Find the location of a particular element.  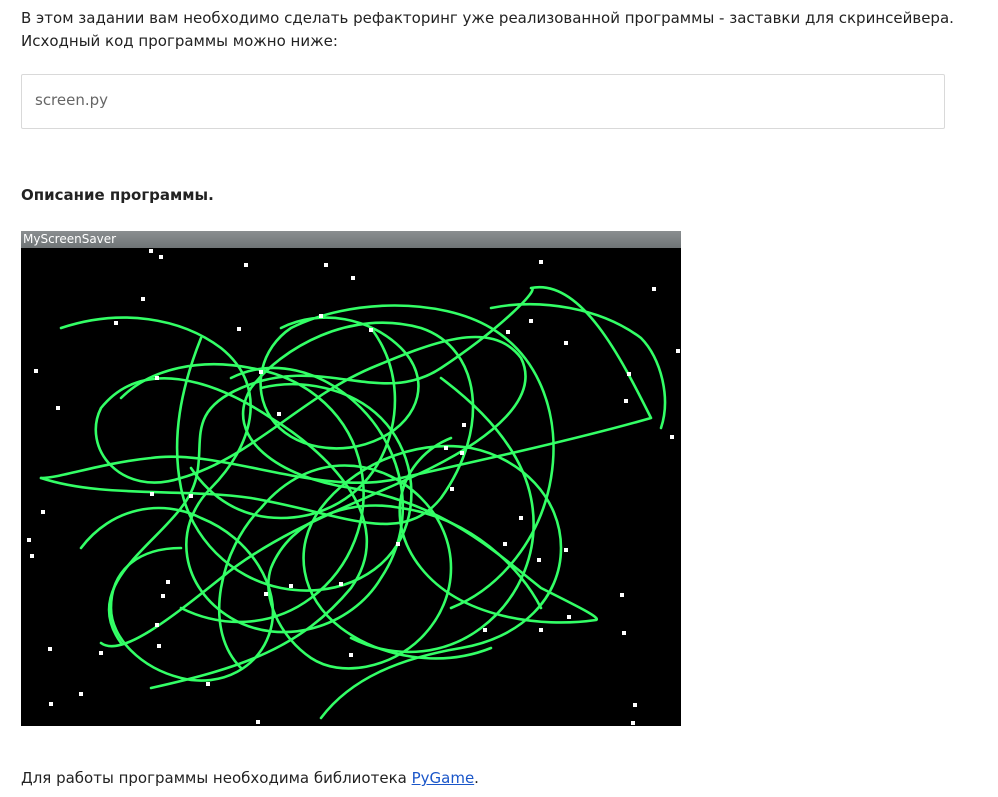

pygame-link: PyGame is located at coordinates (443, 778).